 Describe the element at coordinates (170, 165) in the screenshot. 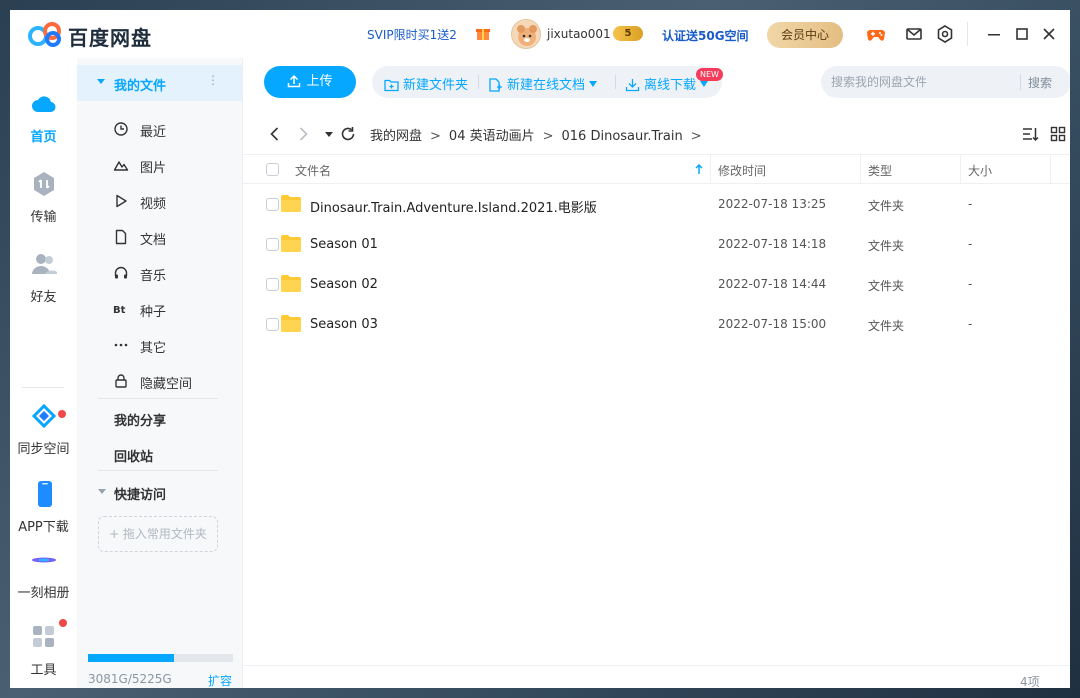

I see `sidebar-item-images: 图片` at that location.